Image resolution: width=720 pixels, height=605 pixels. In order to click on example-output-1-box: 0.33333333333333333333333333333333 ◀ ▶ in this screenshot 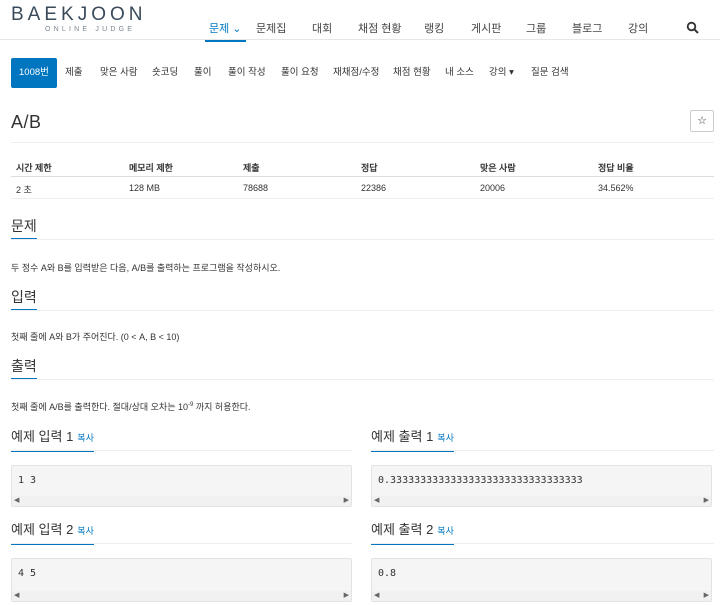, I will do `click(541, 486)`.